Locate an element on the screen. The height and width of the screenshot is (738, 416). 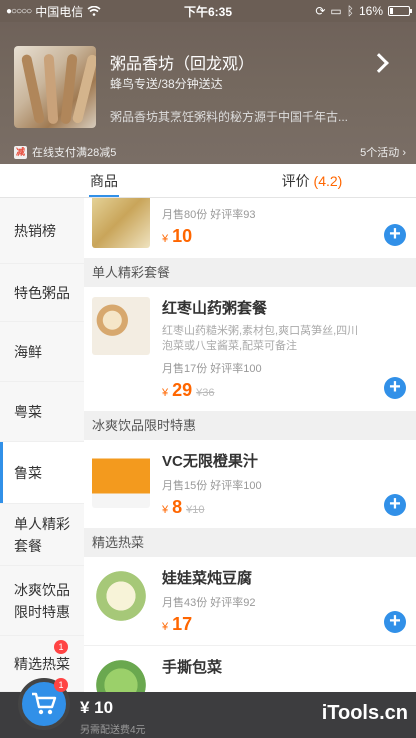
sidebar-item-label: 海鲜 is located at coordinates (28, 351).